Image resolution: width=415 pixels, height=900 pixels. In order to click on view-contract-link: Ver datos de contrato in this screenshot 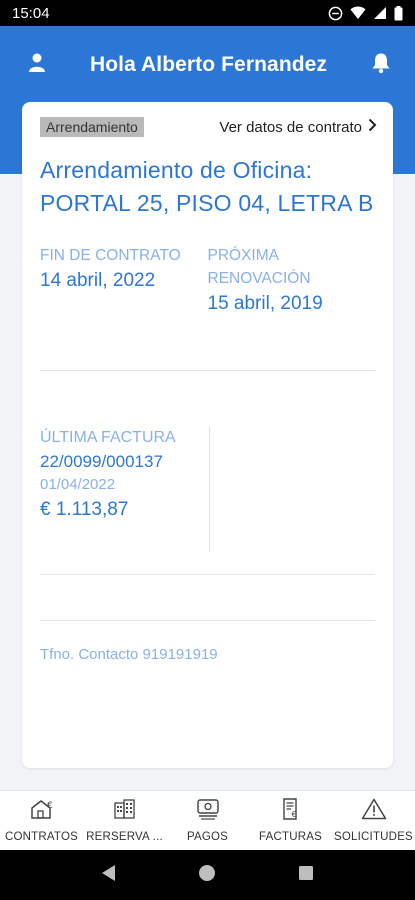, I will do `click(298, 127)`.